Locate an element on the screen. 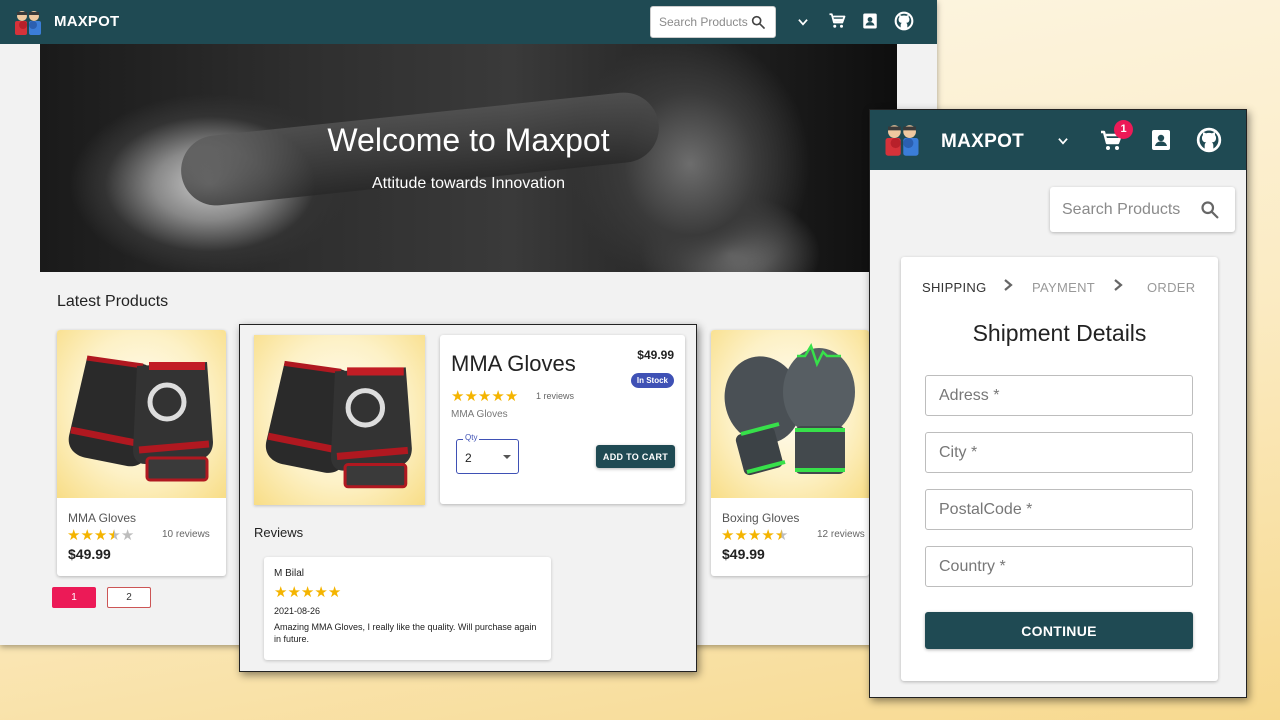  product-title: MMA Gloves is located at coordinates (513, 363).